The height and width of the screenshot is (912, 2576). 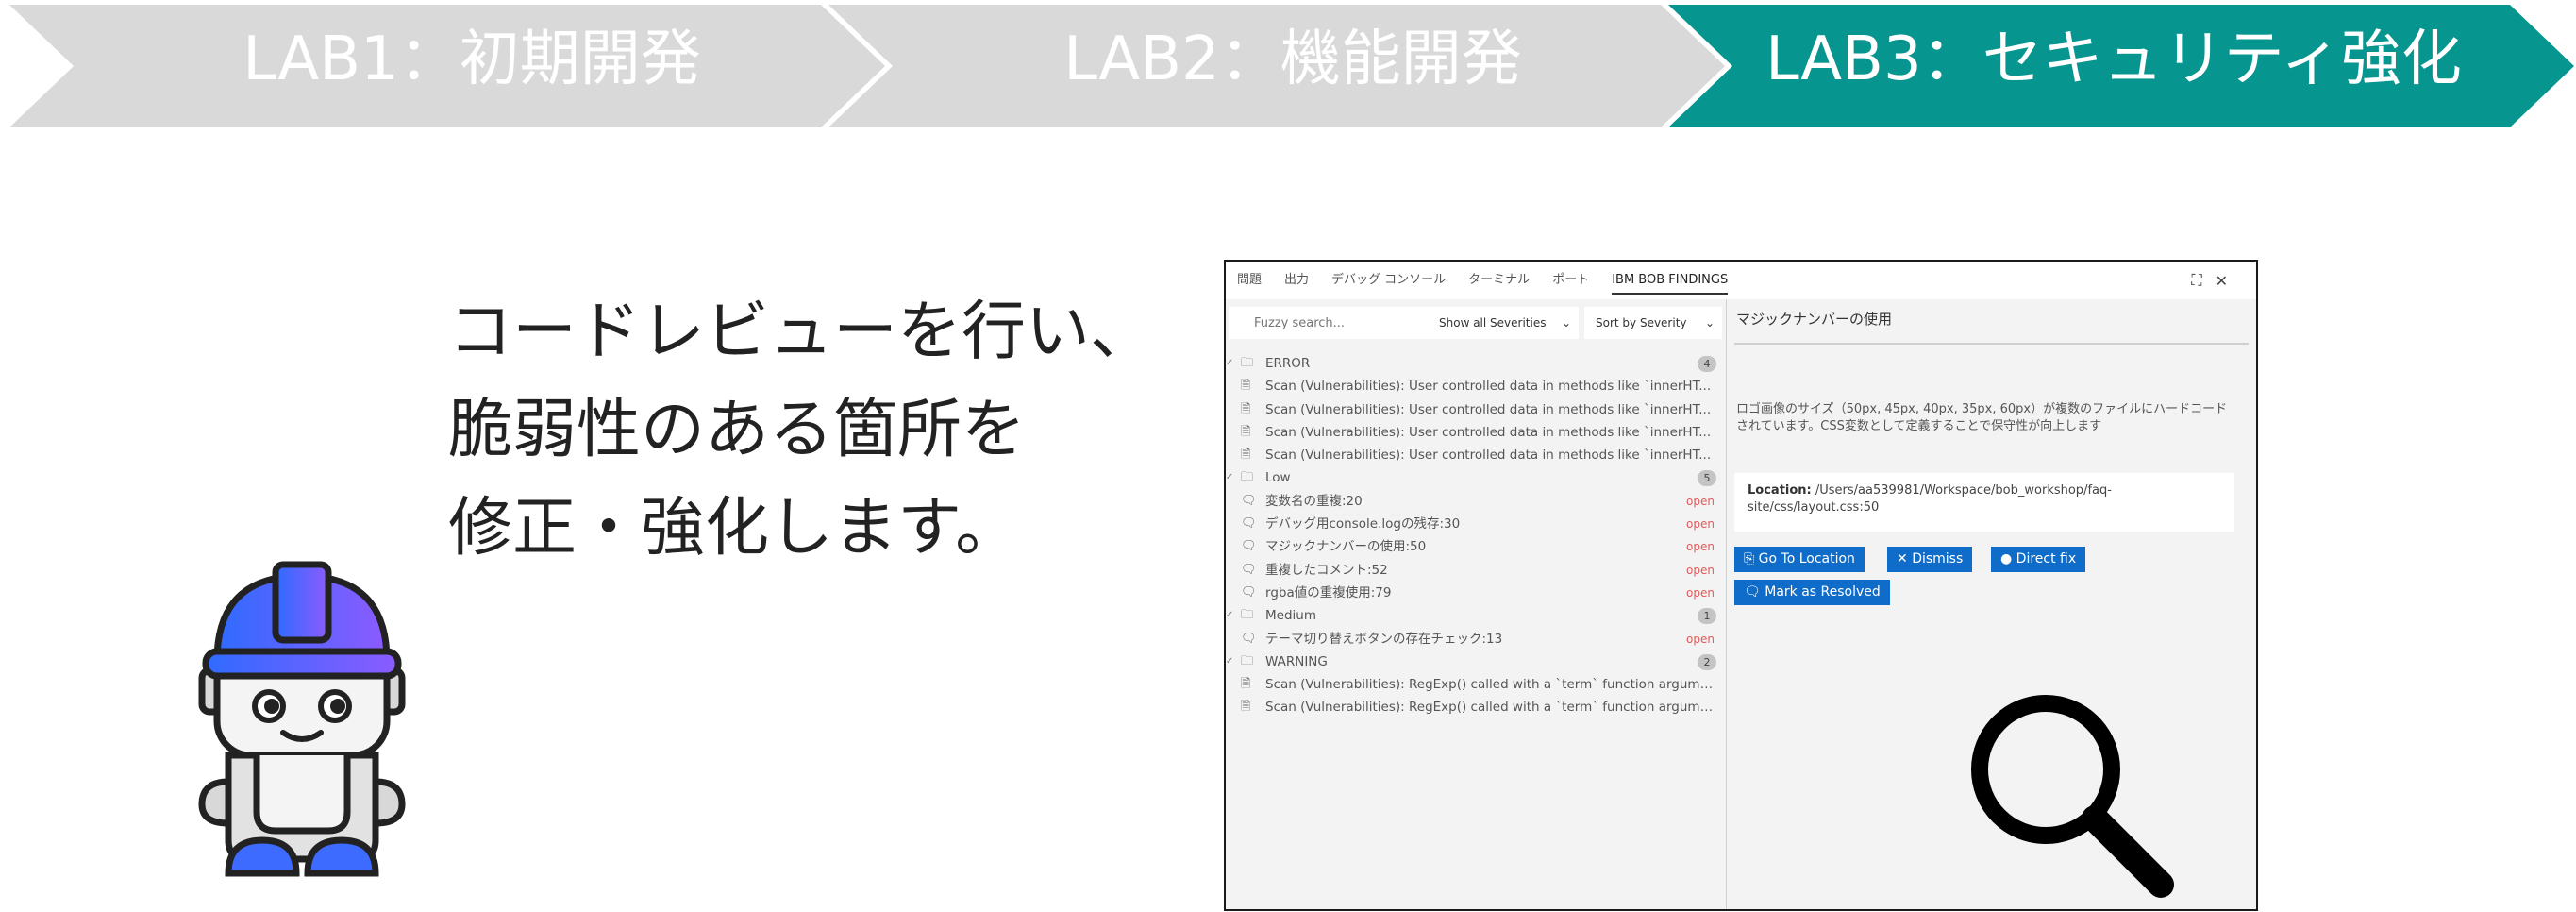 What do you see at coordinates (1503, 323) in the screenshot?
I see `severity-filter-select: Show all Severities ⌄` at bounding box center [1503, 323].